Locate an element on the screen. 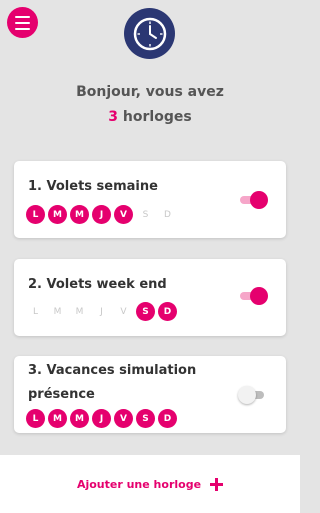  clock-title: 3. Vacances simulation présence is located at coordinates (112, 383).